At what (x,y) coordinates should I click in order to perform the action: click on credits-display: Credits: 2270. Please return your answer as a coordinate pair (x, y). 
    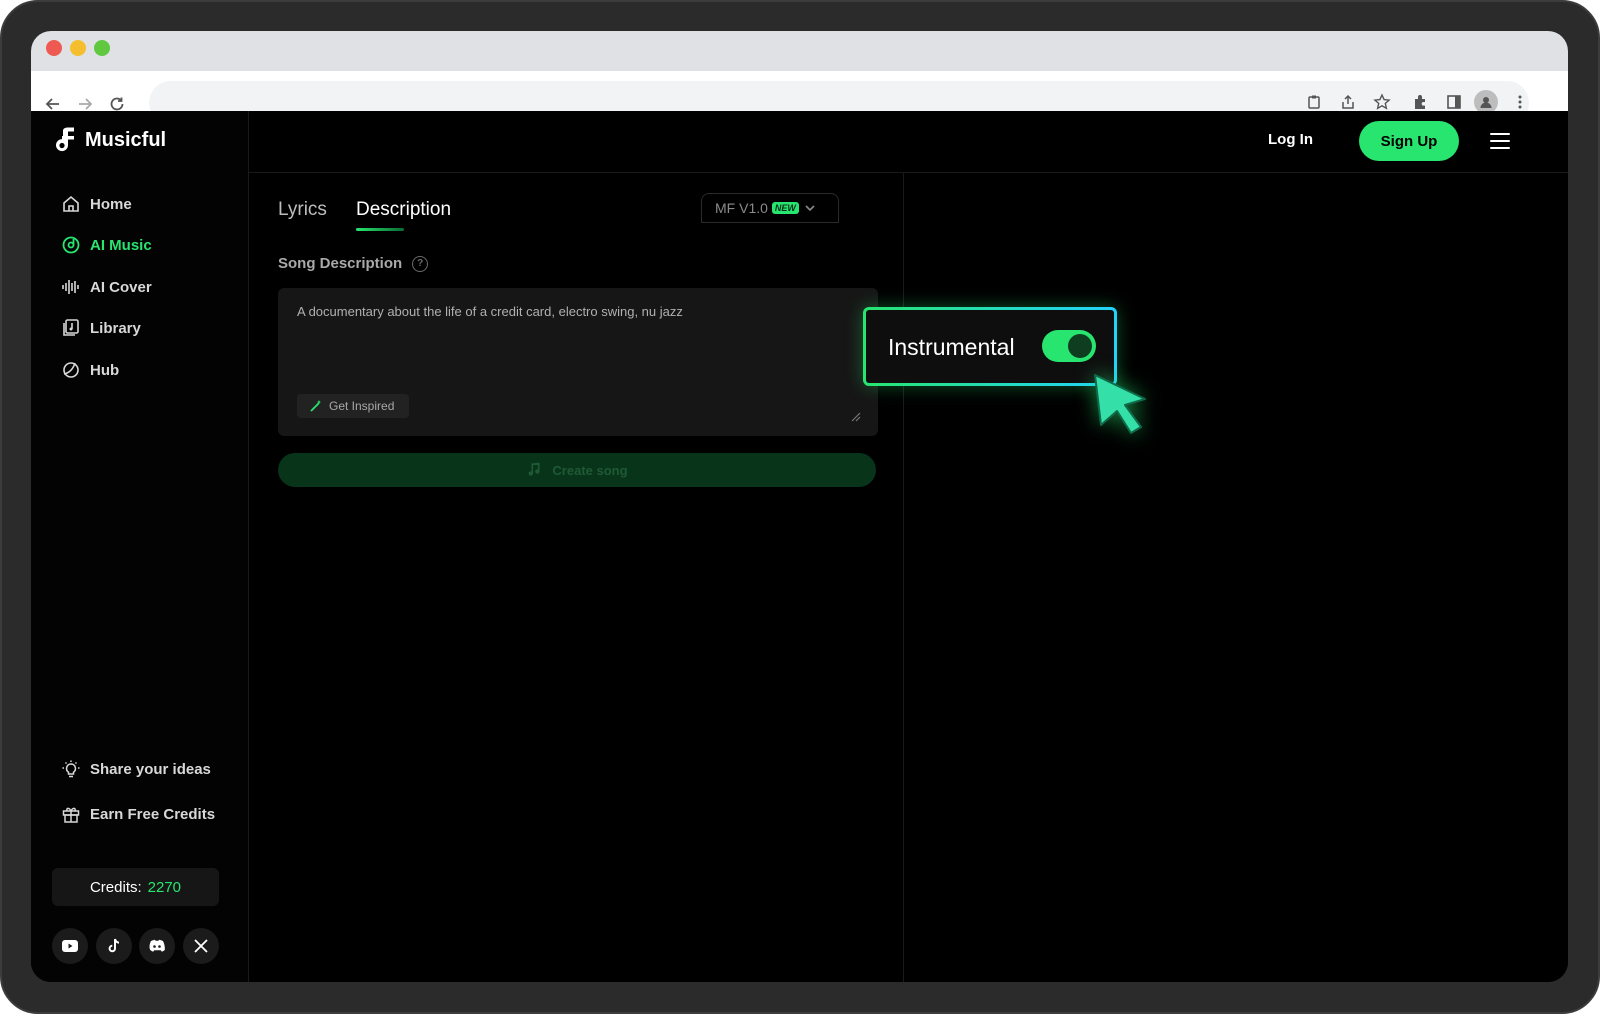
    Looking at the image, I should click on (135, 887).